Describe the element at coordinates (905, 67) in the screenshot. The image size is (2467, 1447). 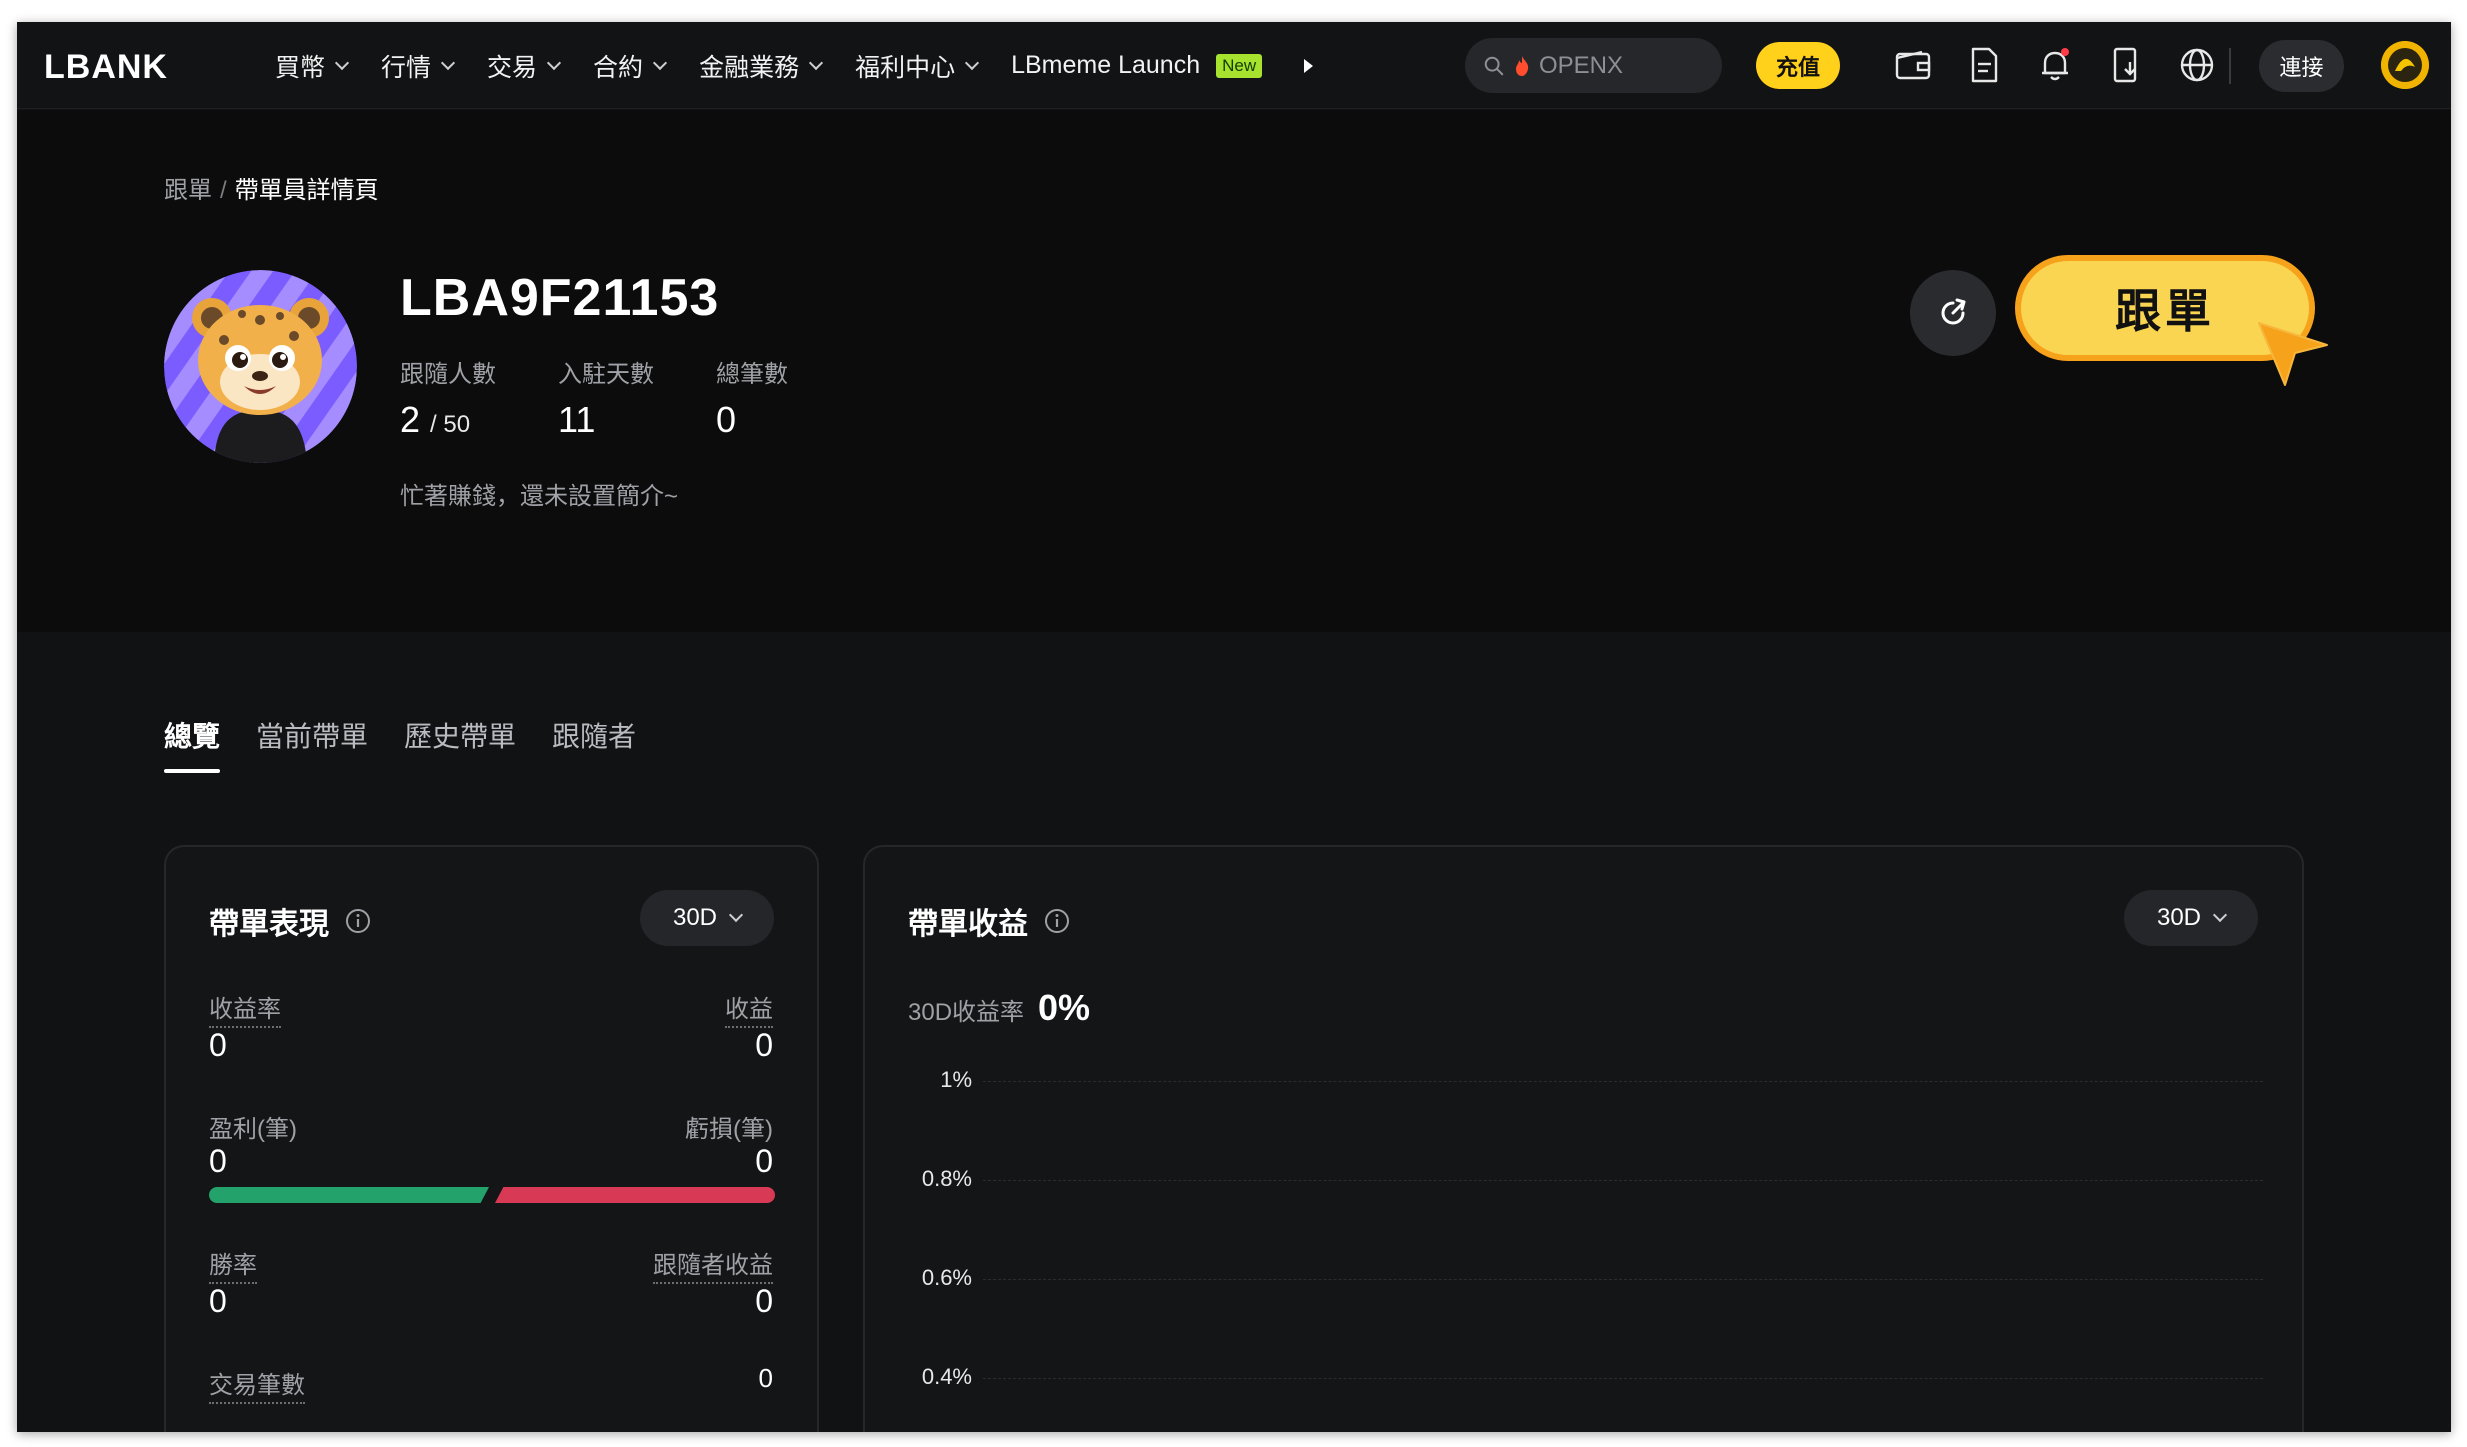
I see `menu-label: 福利中心` at that location.